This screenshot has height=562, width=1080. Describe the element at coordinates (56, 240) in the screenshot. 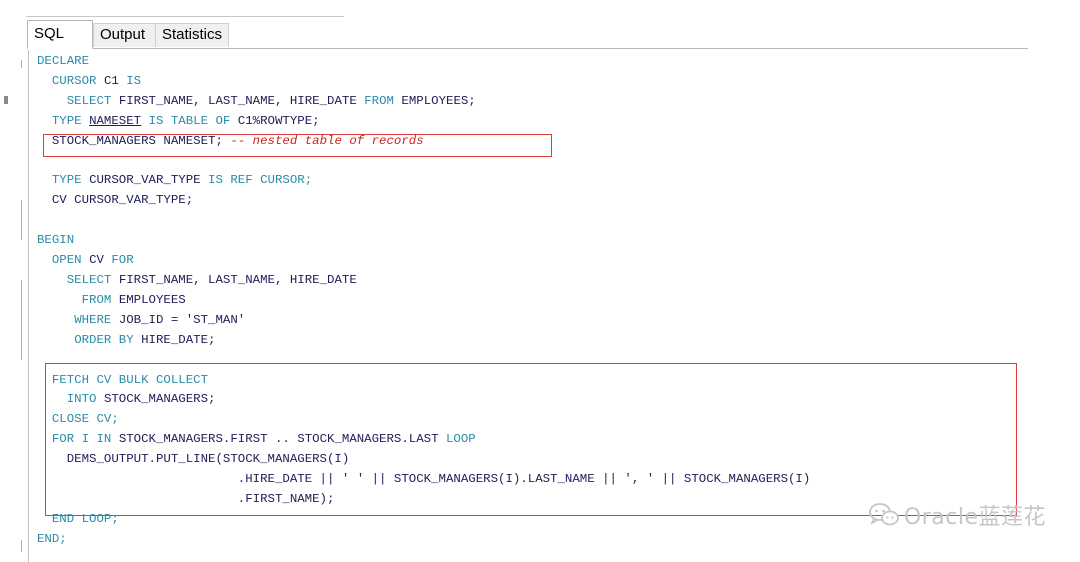

I see `code-token: BEGIN` at that location.